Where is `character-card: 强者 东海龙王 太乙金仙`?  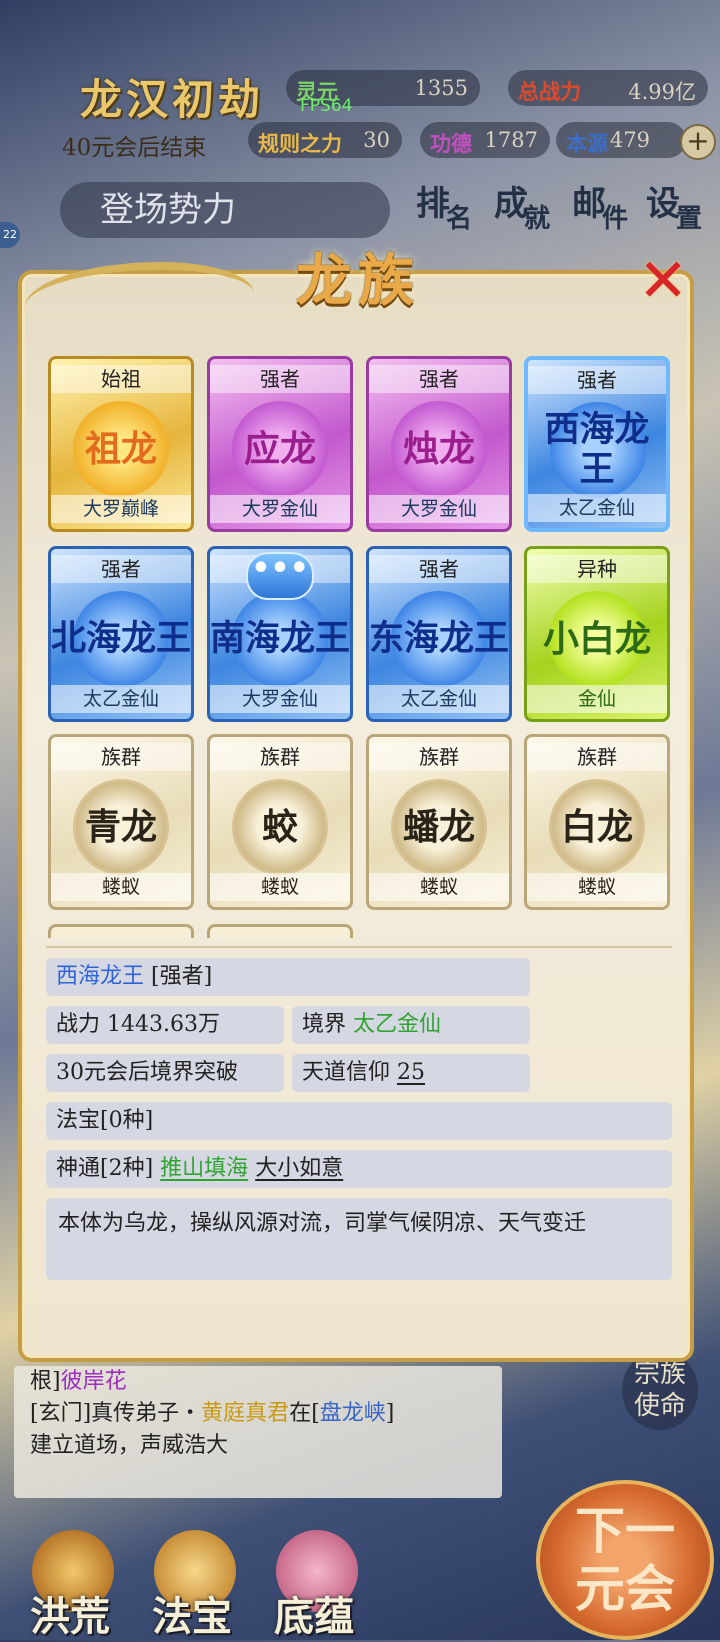
character-card: 强者 东海龙王 太乙金仙 is located at coordinates (439, 634).